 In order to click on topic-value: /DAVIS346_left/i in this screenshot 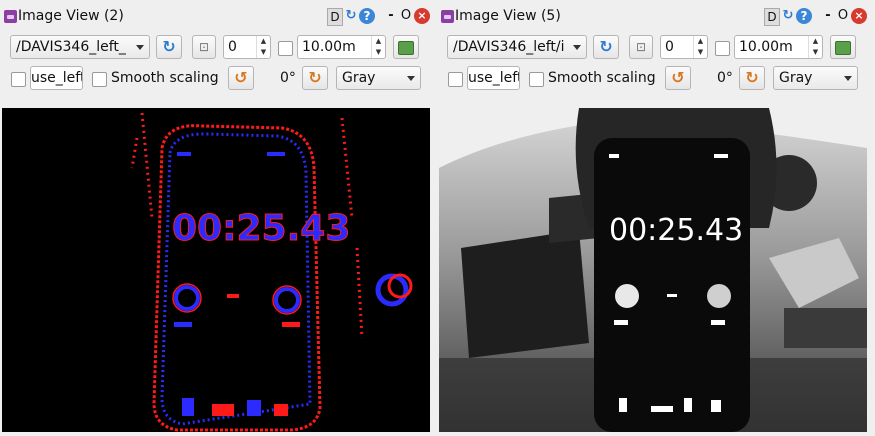, I will do `click(509, 47)`.